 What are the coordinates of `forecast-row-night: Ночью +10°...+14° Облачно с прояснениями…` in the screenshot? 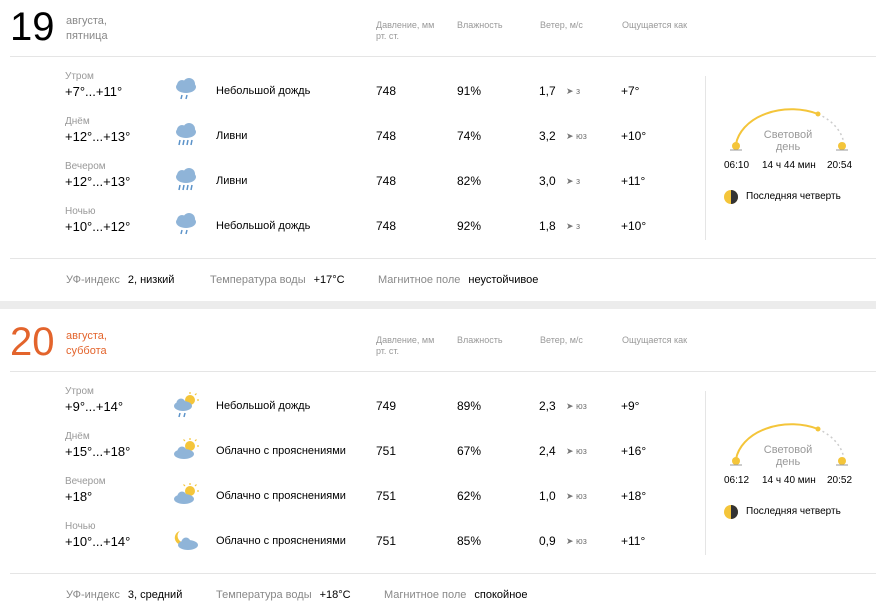 It's located at (350, 543).